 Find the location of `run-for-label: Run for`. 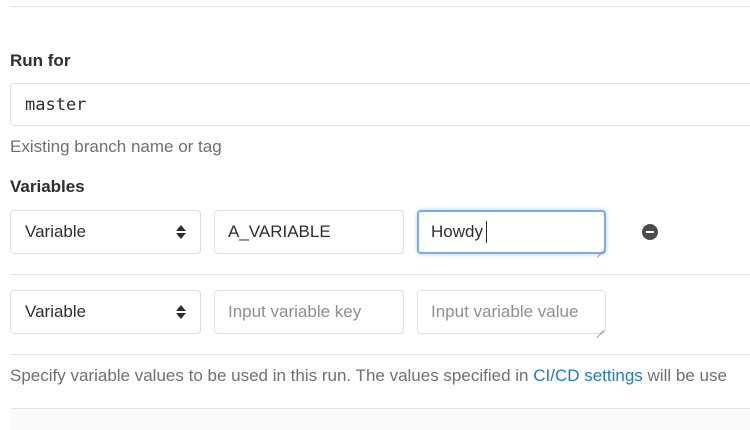

run-for-label: Run for is located at coordinates (40, 60).